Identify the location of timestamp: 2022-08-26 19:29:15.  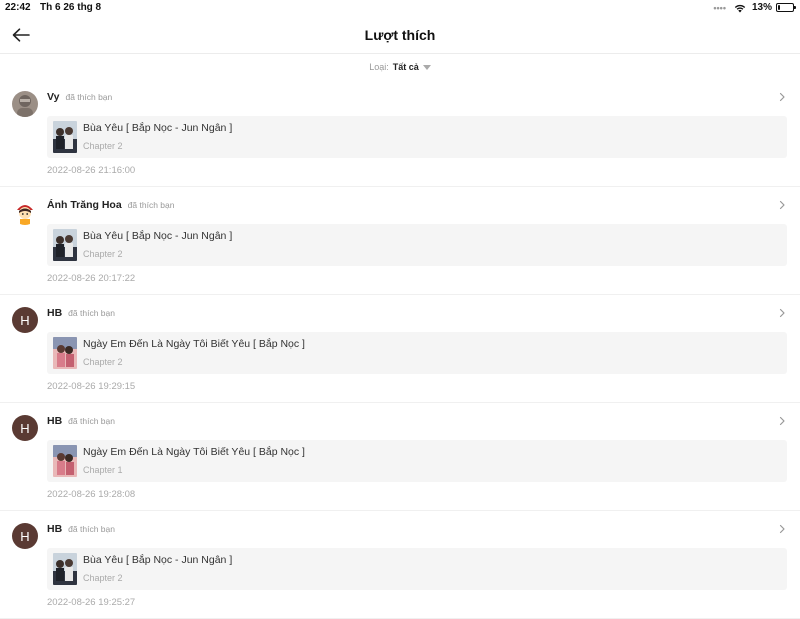
(91, 386).